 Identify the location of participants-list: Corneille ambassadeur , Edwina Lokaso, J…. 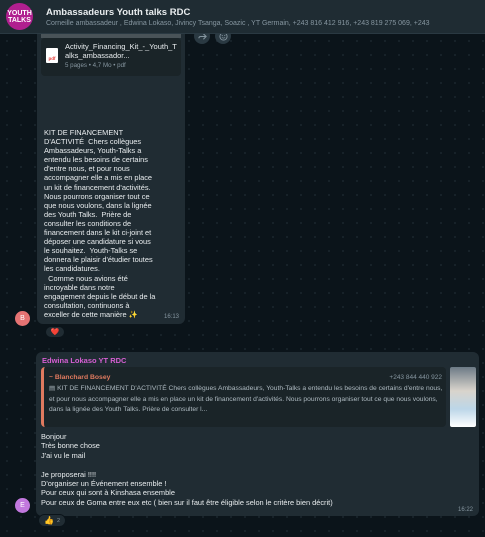
(238, 23).